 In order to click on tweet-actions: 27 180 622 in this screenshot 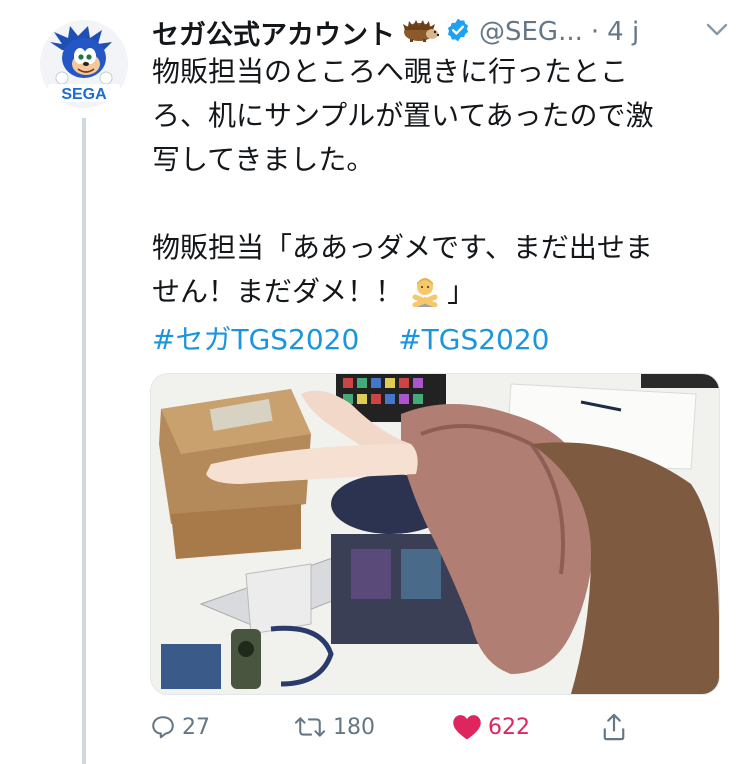, I will do `click(400, 727)`.